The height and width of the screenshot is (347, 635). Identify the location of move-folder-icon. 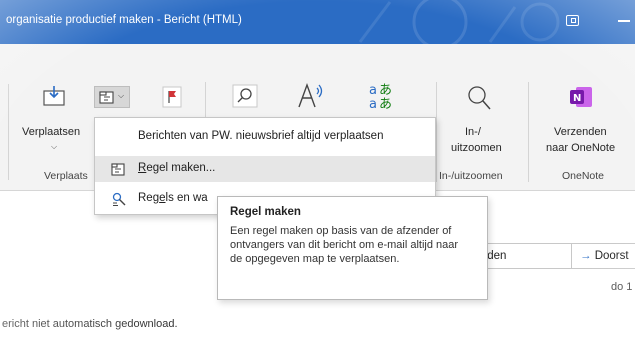
(54, 96).